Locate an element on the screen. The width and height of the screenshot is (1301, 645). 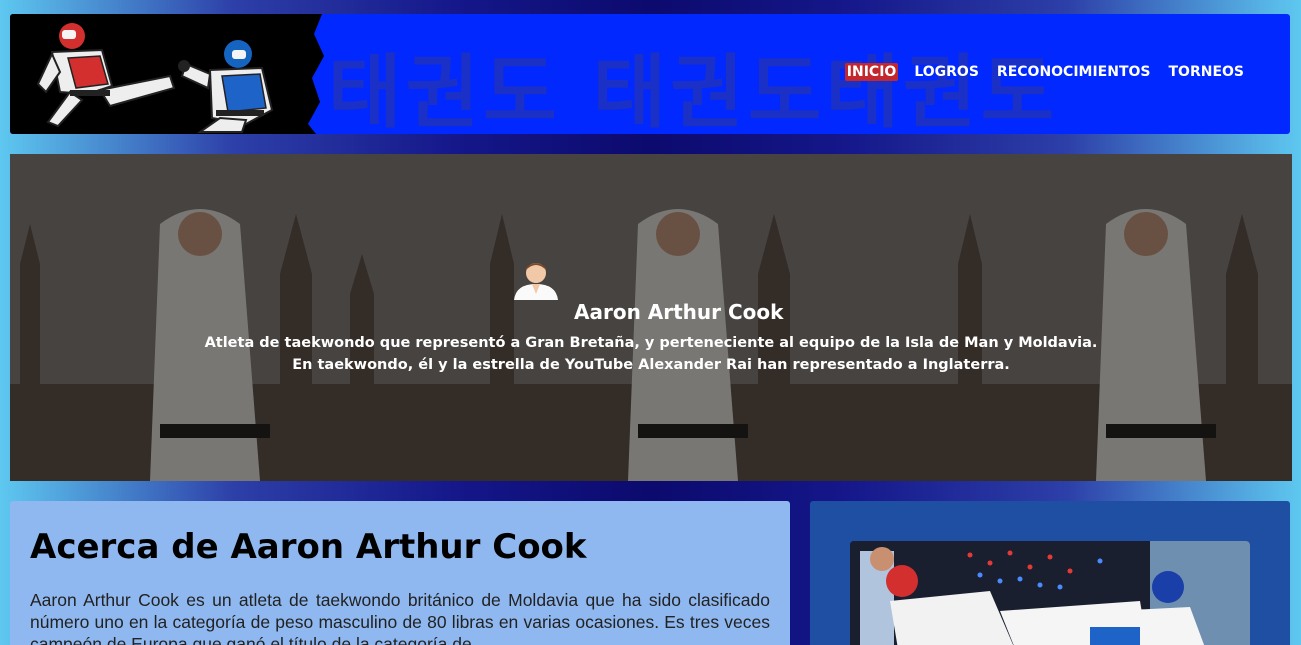
side-panel is located at coordinates (1050, 573).